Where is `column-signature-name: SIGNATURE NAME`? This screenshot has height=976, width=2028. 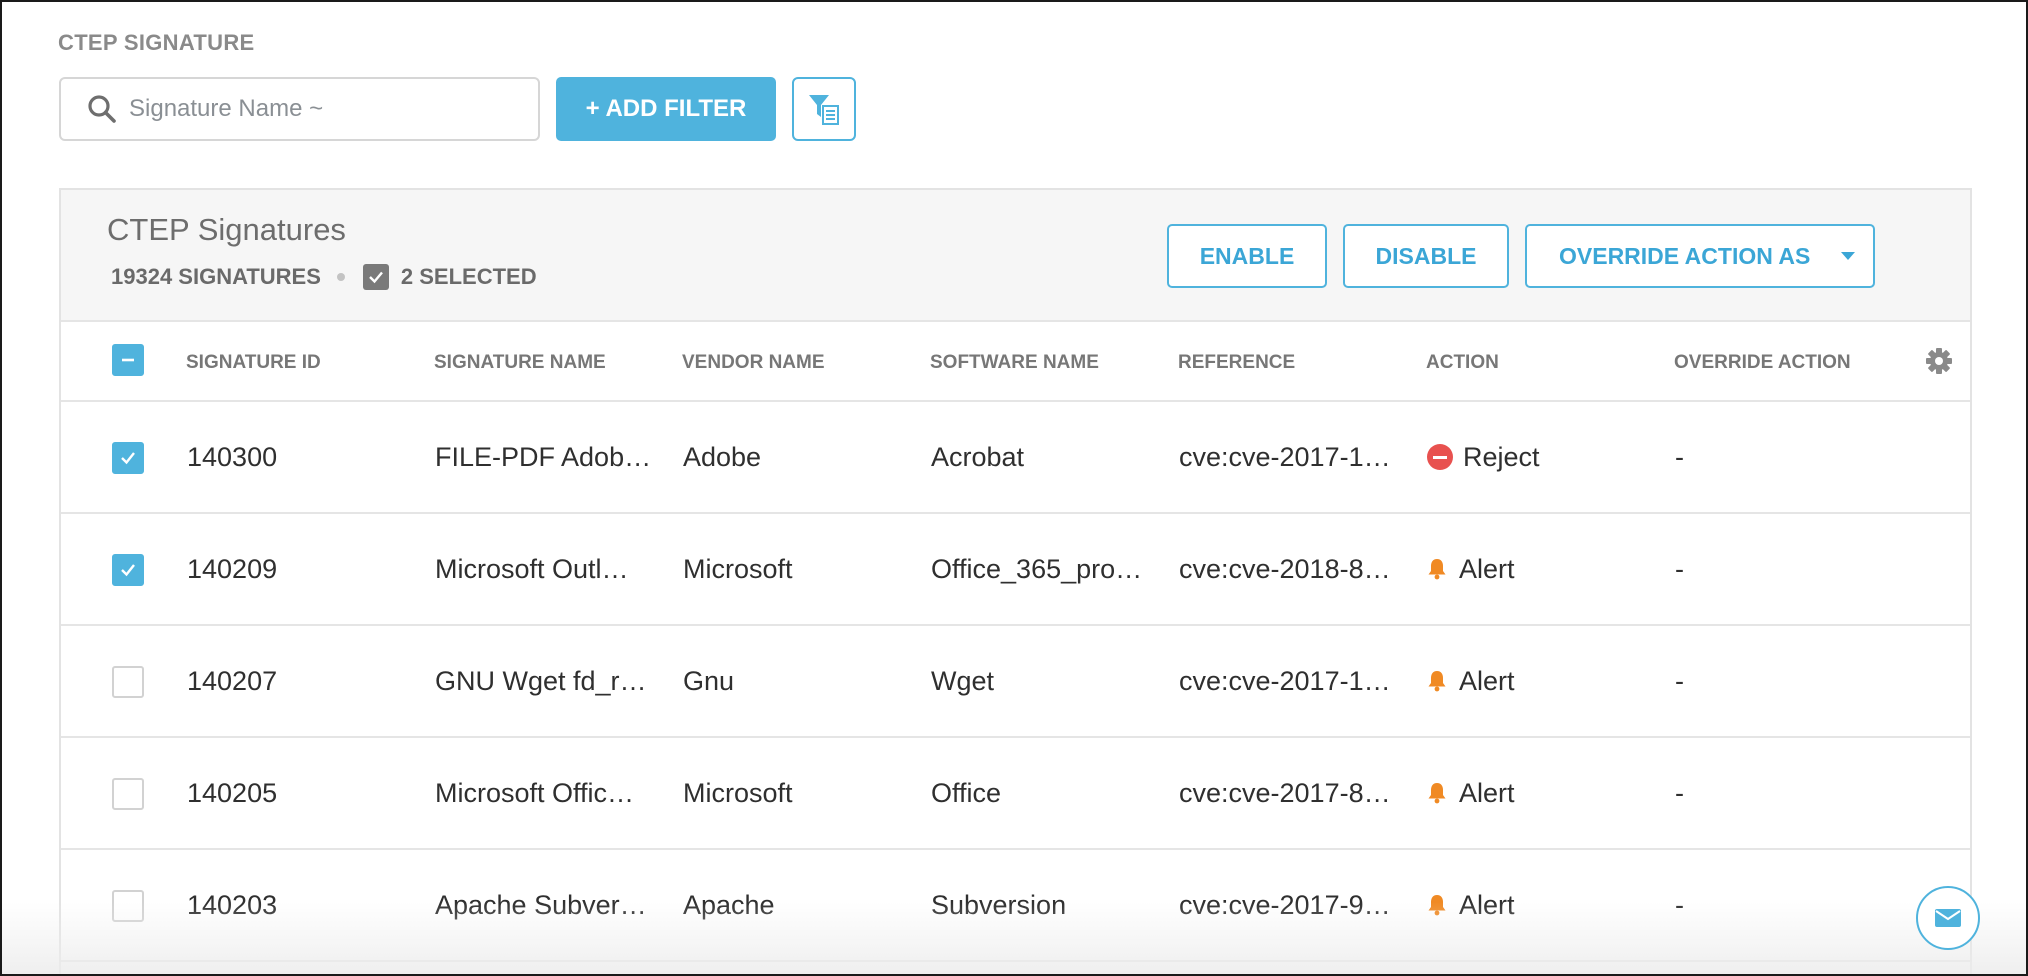 column-signature-name: SIGNATURE NAME is located at coordinates (520, 363).